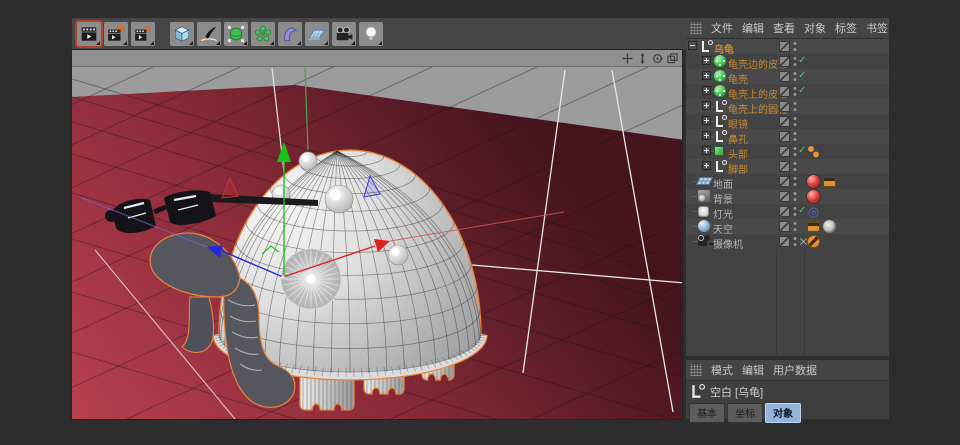 The width and height of the screenshot is (960, 445). I want to click on object-row-nostrils: 鼻孔, so click(787, 137).